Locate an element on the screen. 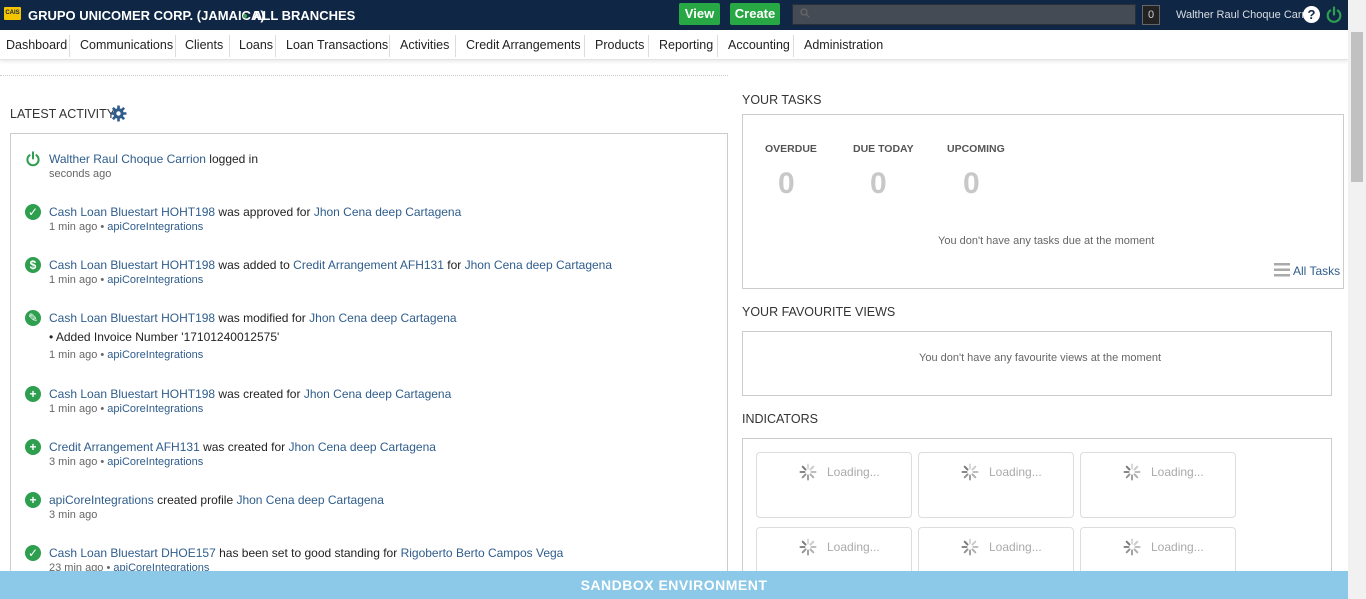 The height and width of the screenshot is (599, 1366). search-icon is located at coordinates (805, 13).